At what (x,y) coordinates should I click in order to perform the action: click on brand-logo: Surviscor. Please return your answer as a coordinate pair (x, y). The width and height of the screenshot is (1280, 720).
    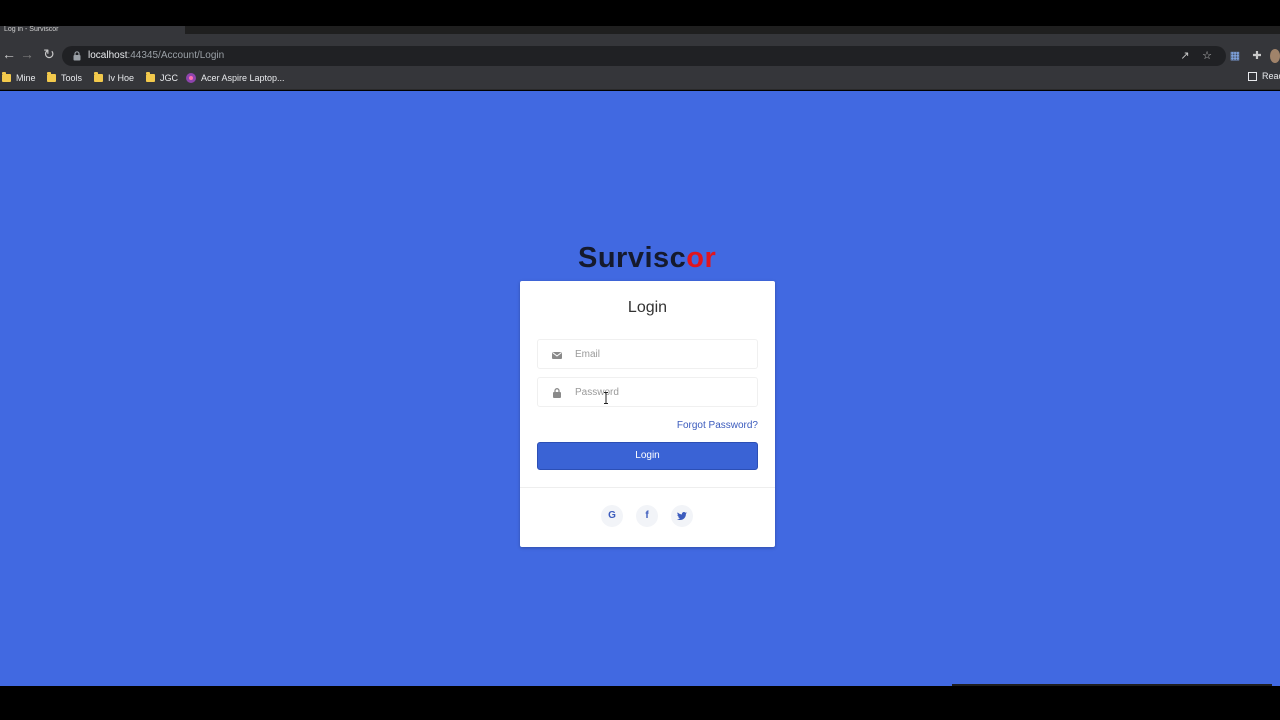
    Looking at the image, I should click on (647, 258).